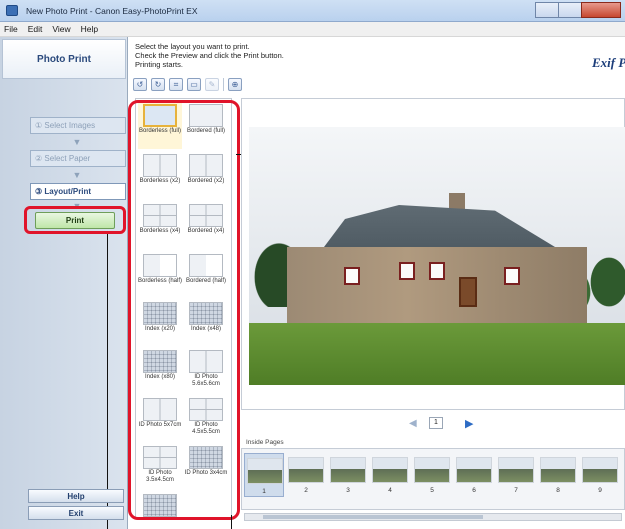 This screenshot has width=625, height=529. I want to click on step-number: ③, so click(39, 191).